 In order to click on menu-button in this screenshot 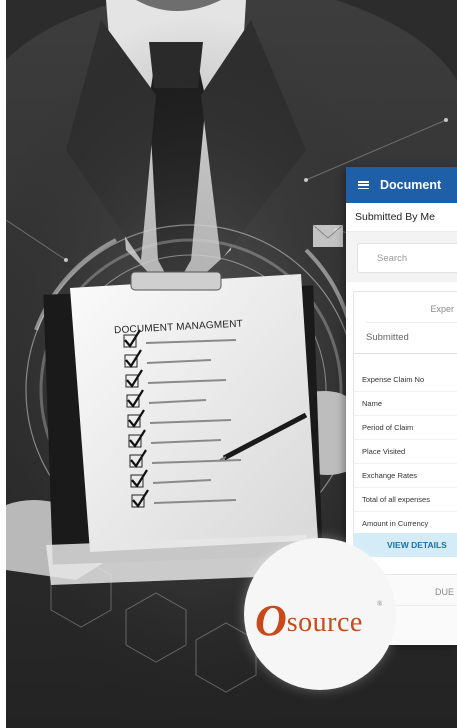, I will do `click(363, 185)`.